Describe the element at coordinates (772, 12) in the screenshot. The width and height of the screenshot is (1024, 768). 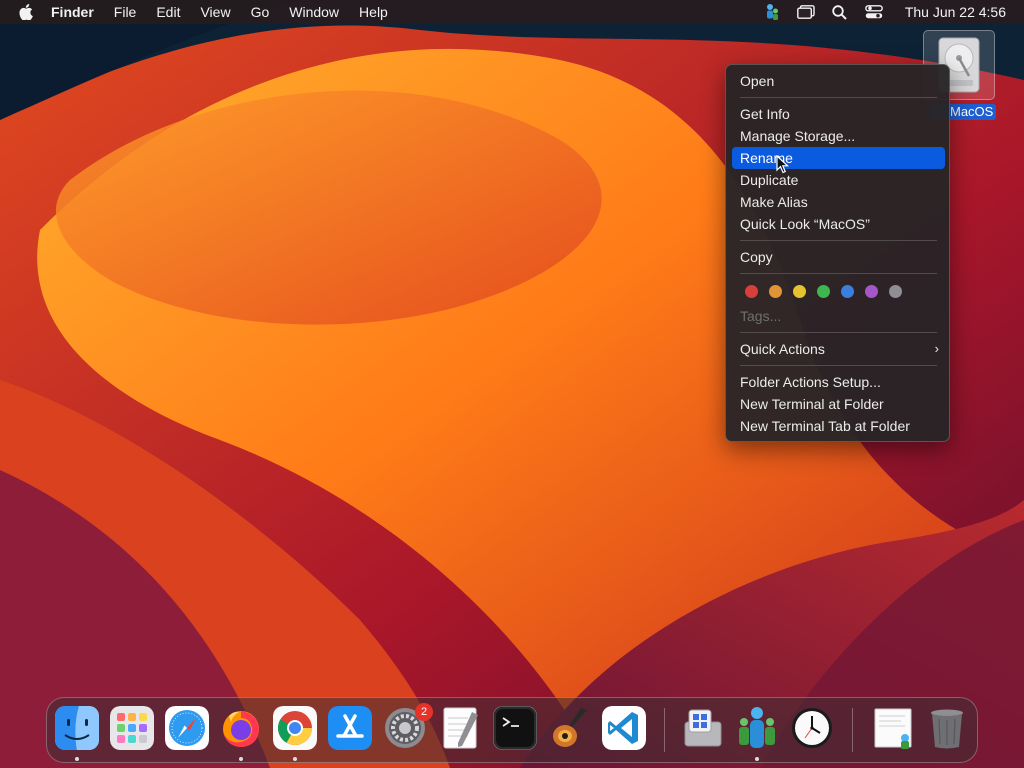
I see `network-person-icon` at that location.